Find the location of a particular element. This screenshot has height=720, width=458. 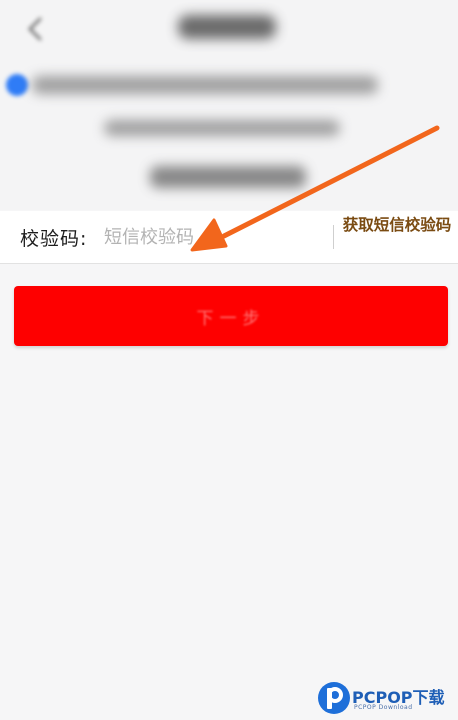

pcpop-logo is located at coordinates (334, 698).